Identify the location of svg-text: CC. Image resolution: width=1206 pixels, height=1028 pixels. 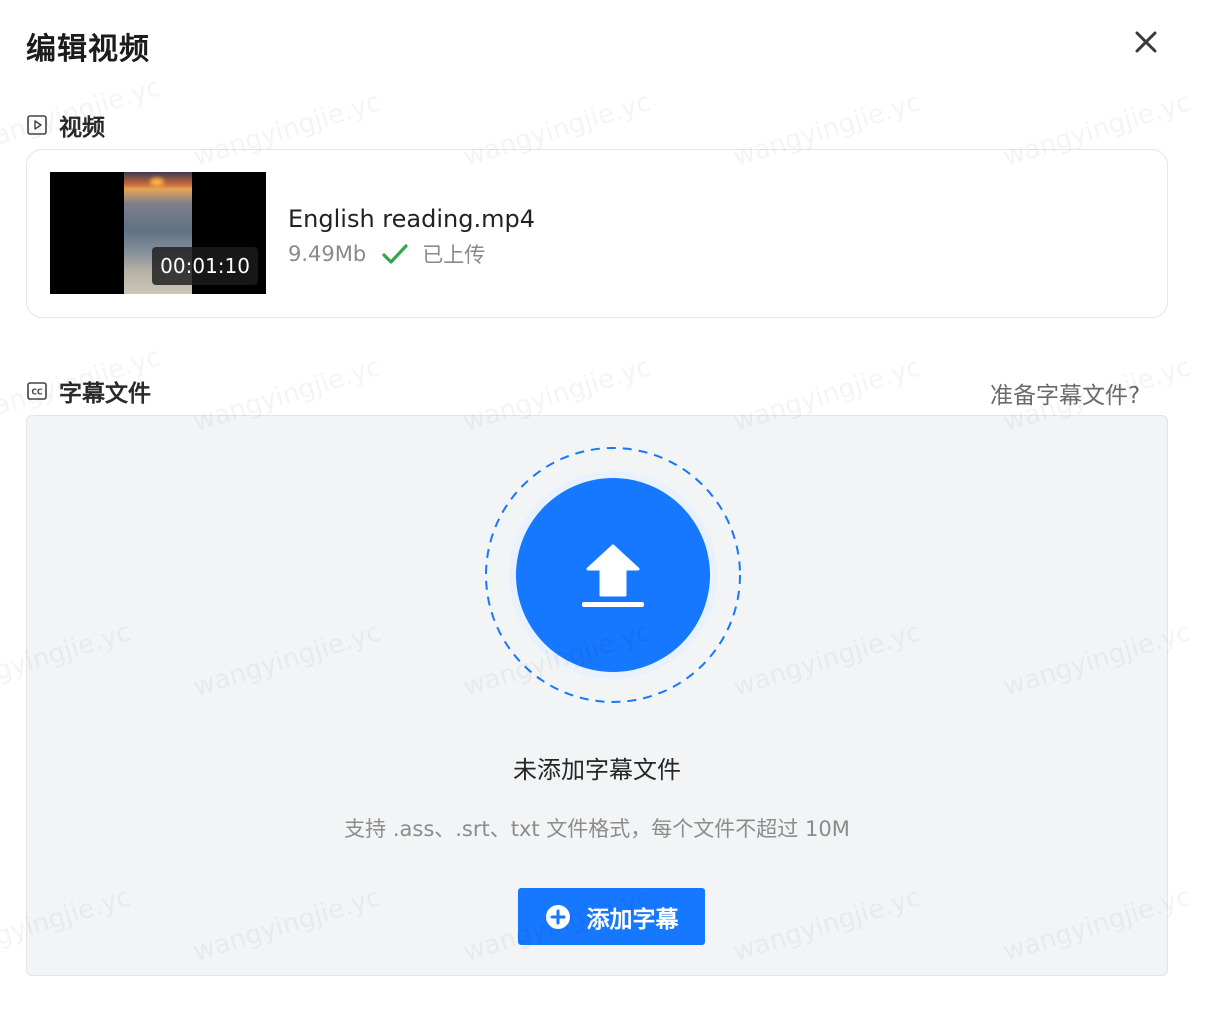
(37, 392).